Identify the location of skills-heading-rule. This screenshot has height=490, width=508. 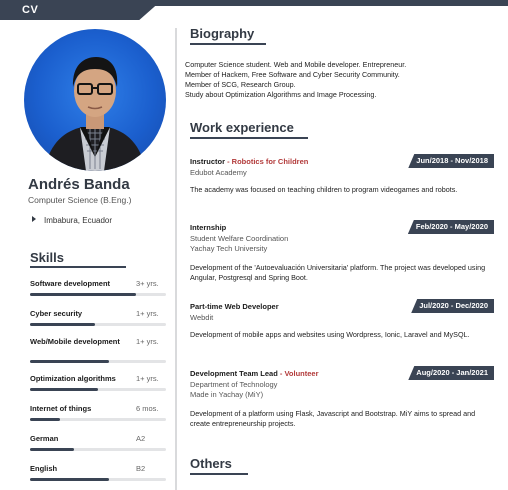
(78, 267).